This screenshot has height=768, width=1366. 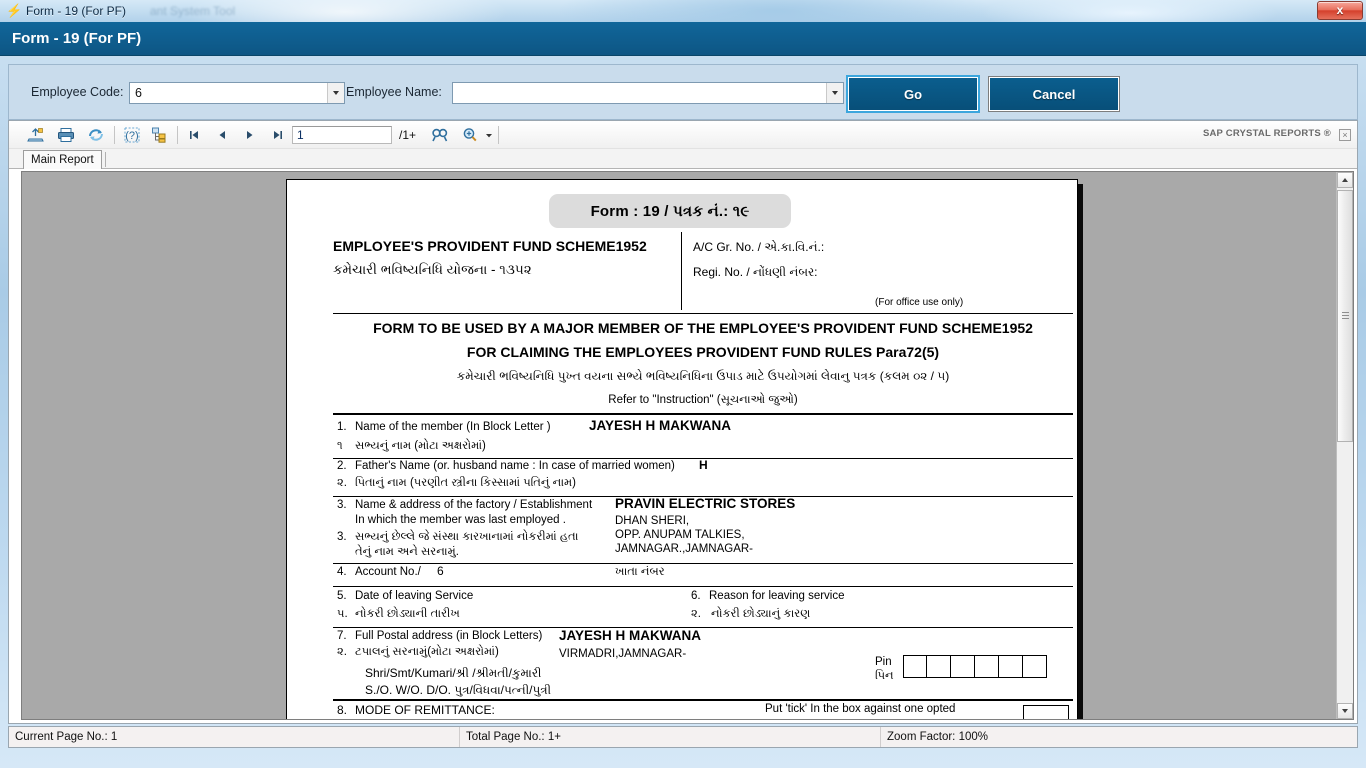 What do you see at coordinates (138, 93) in the screenshot?
I see `employee-code-value: 6` at bounding box center [138, 93].